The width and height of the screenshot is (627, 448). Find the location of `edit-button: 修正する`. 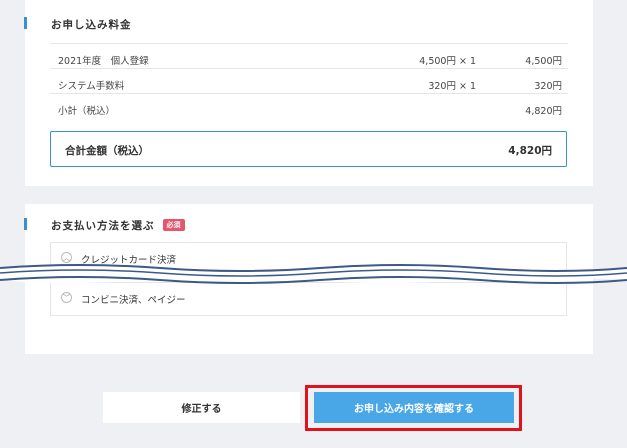

edit-button: 修正する is located at coordinates (201, 407).